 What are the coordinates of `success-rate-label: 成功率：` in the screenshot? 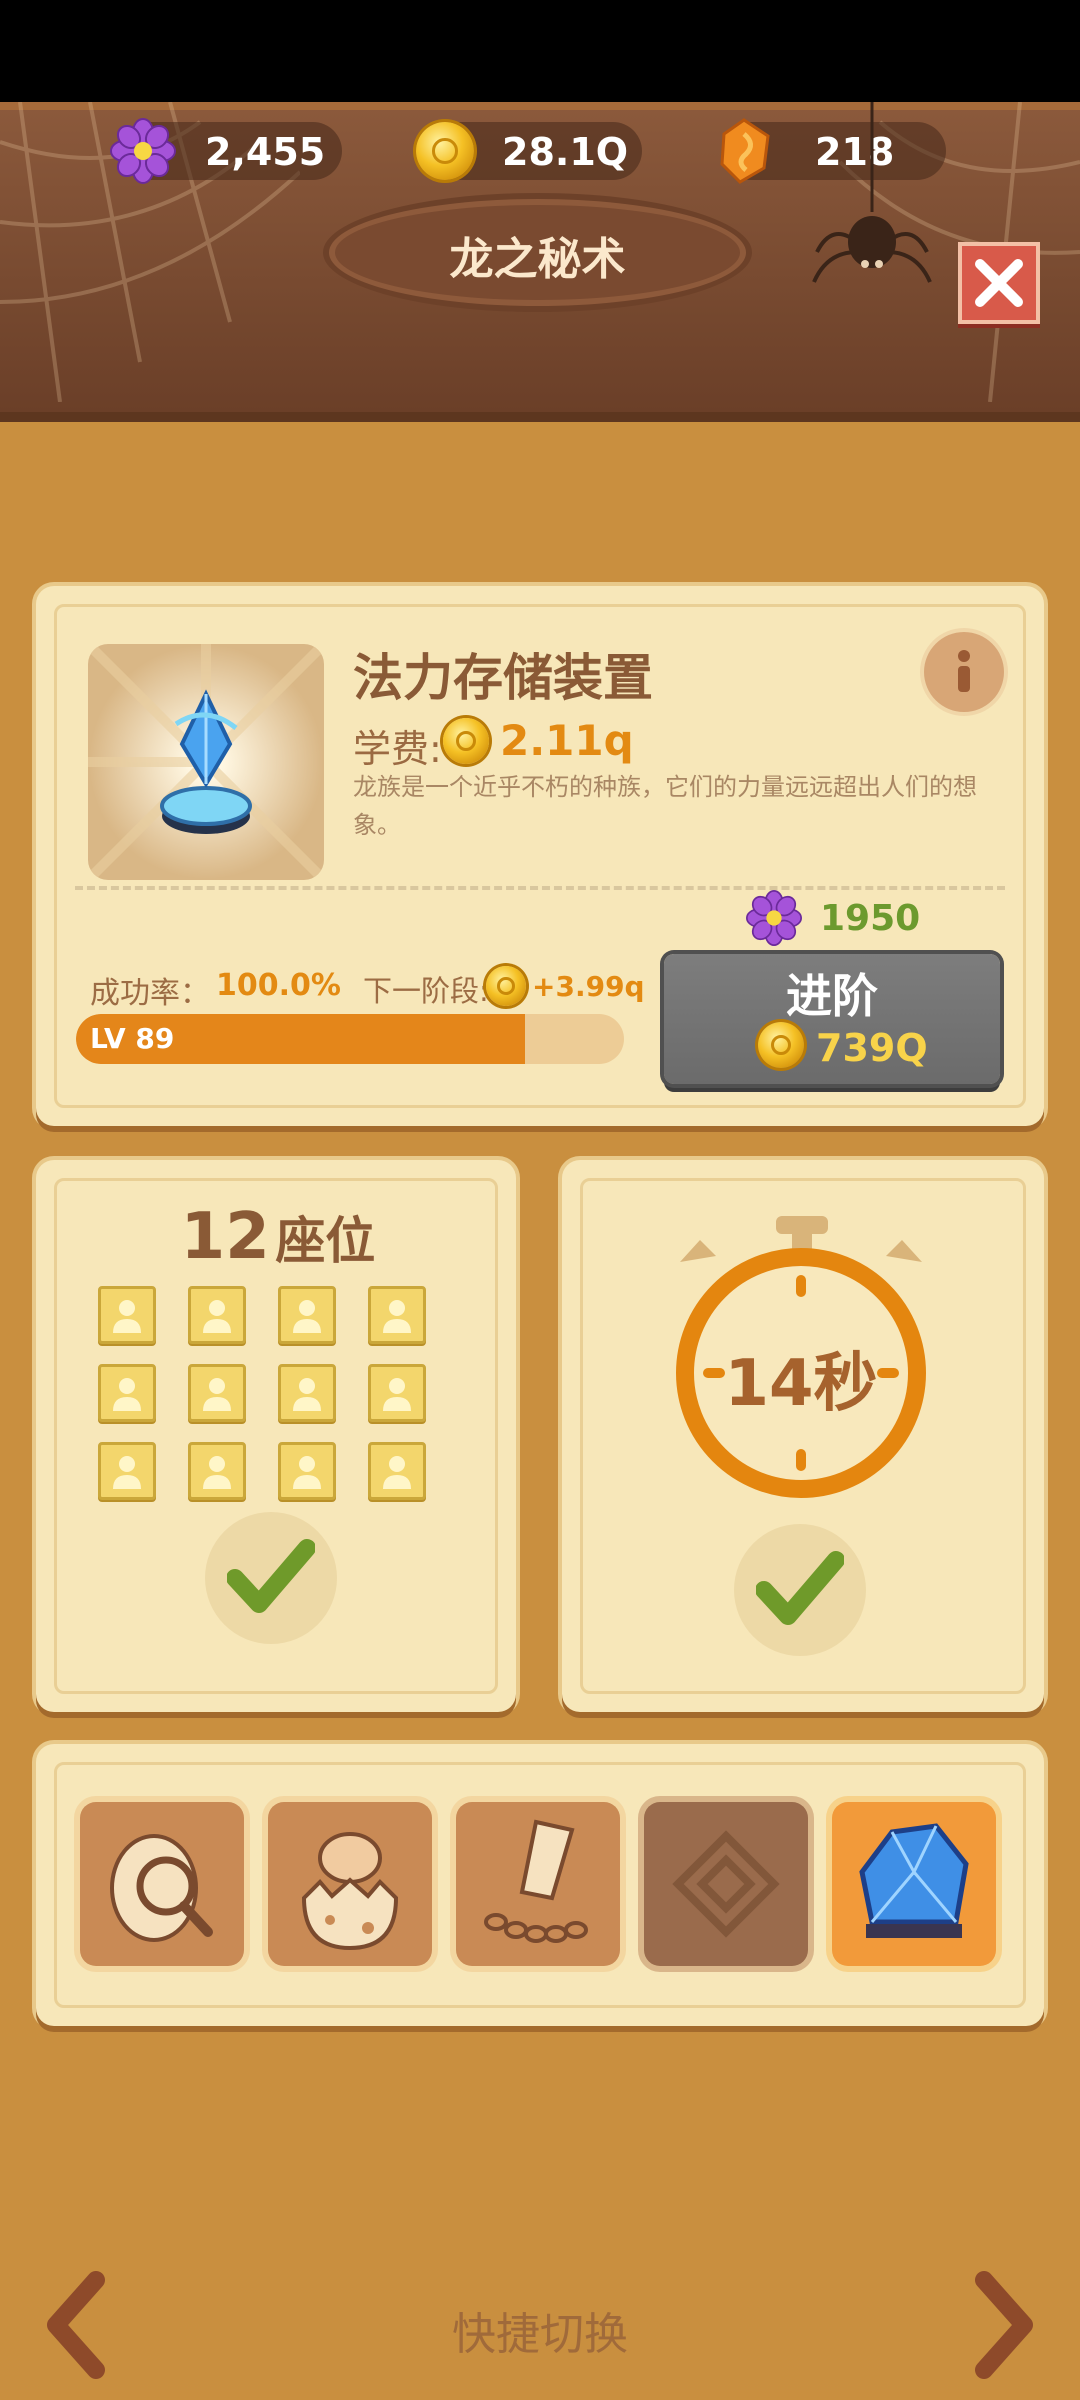 It's located at (150, 993).